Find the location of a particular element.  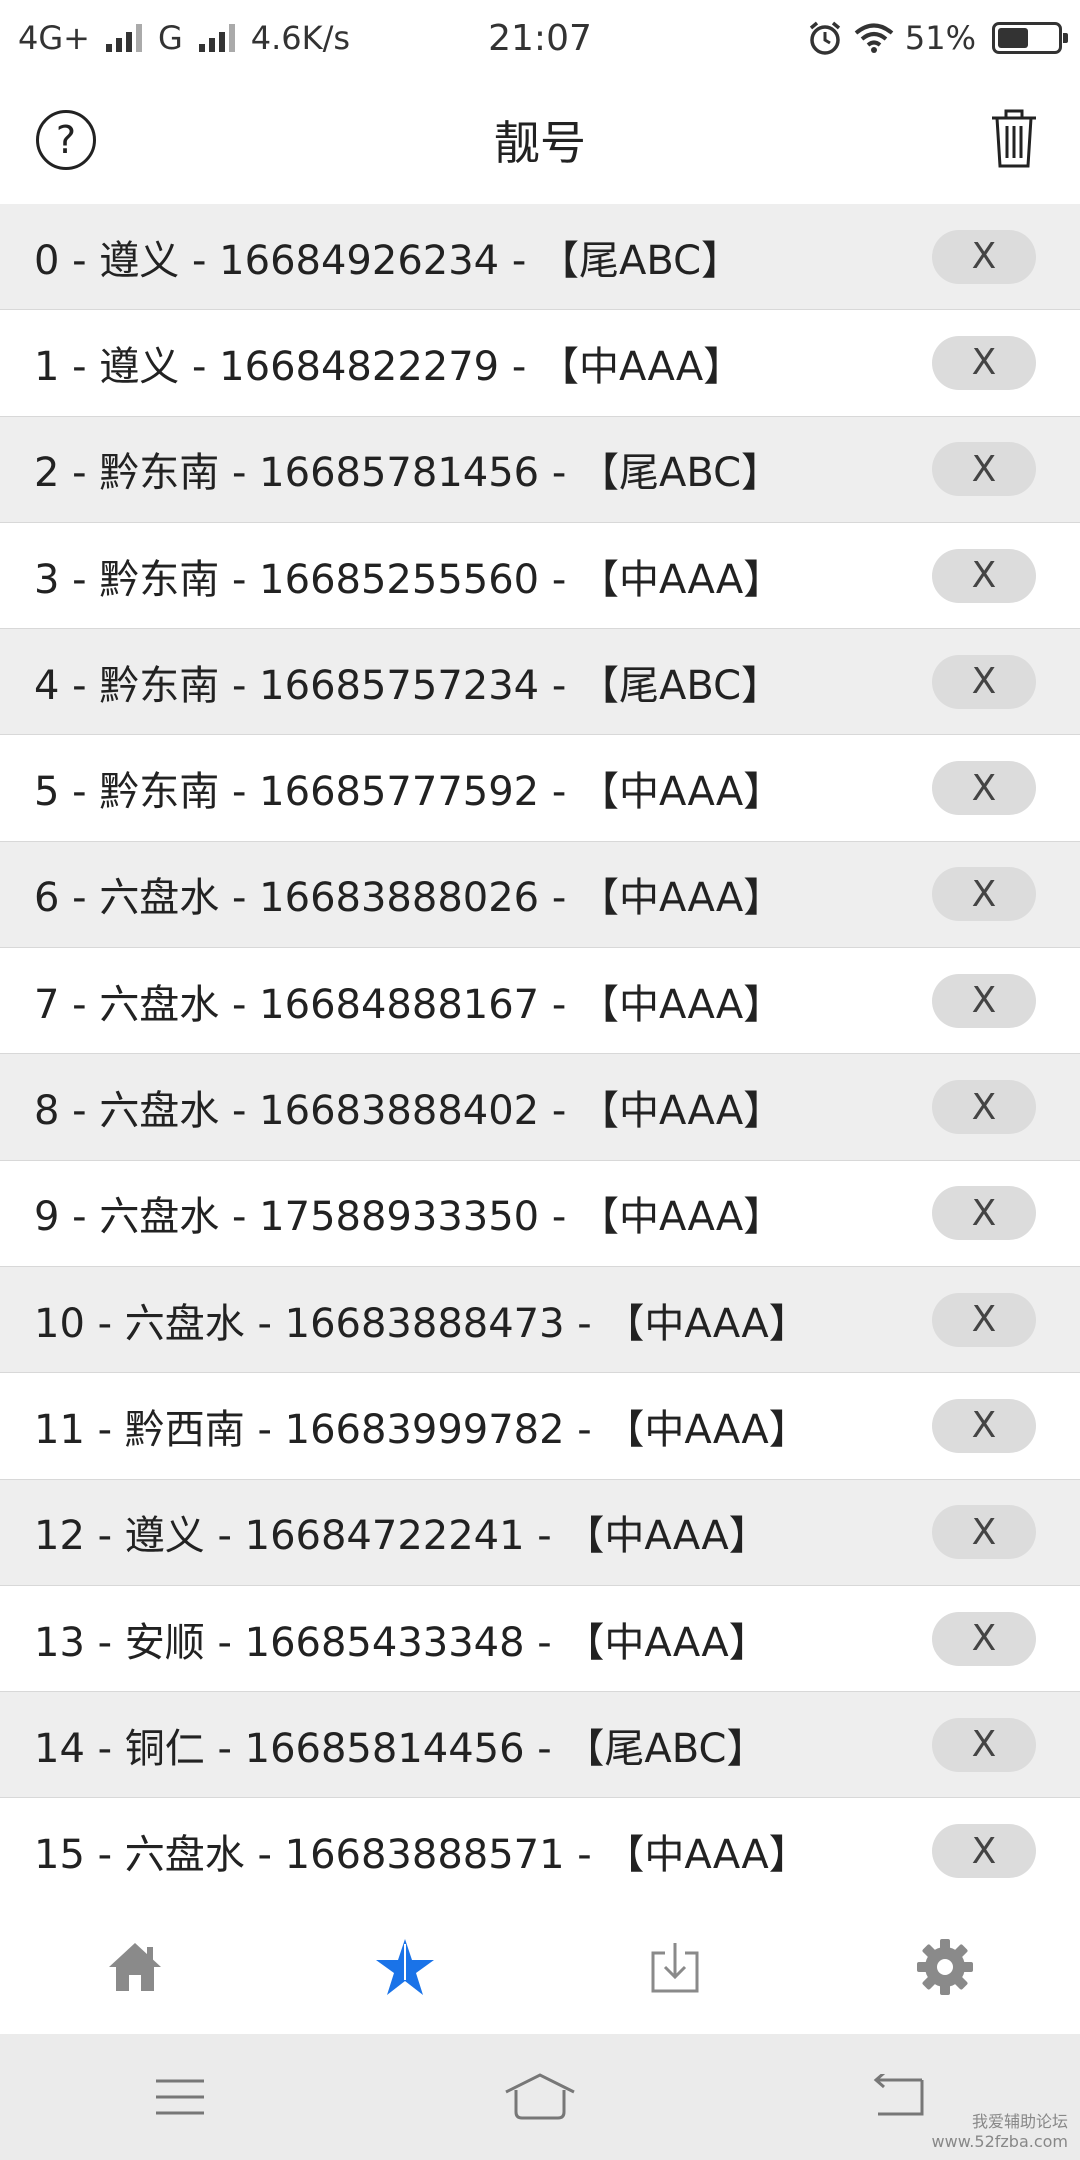

battery-icon is located at coordinates (1030, 38).